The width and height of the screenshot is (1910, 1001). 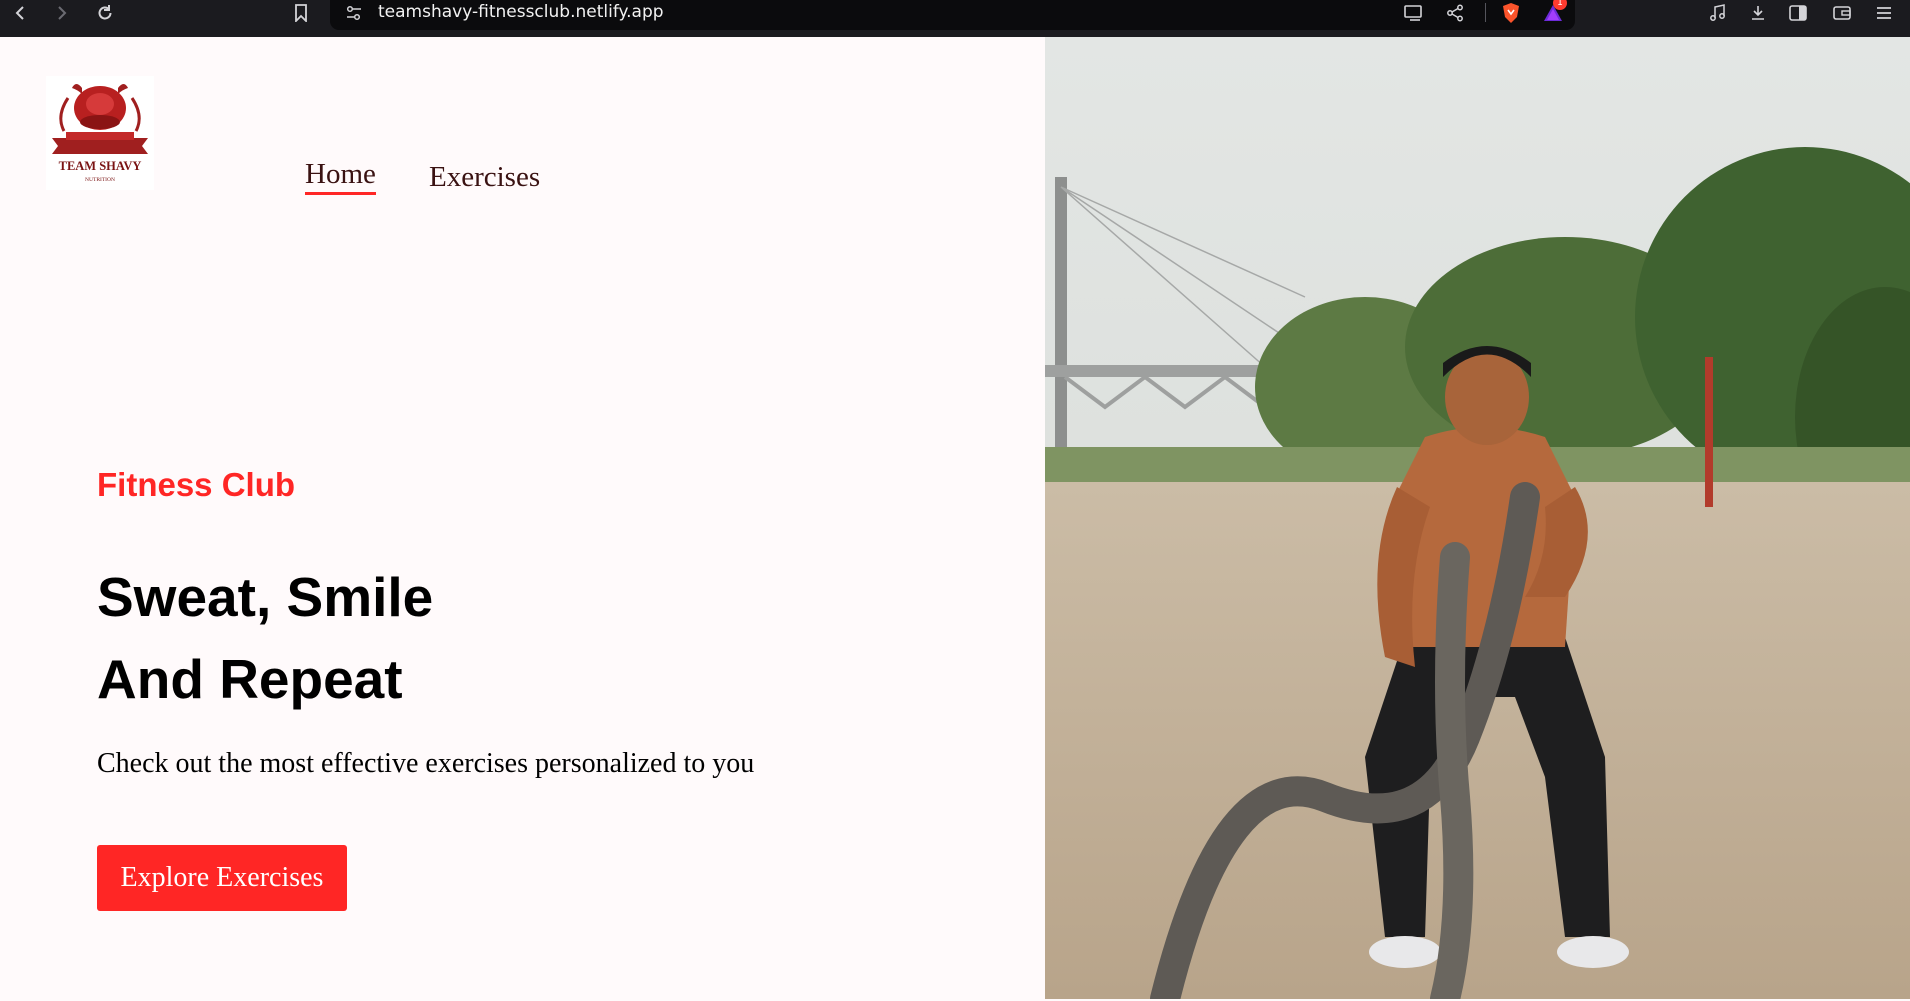 I want to click on team-shavy-logo: TEAM SHAVY NUTRITION, so click(x=100, y=133).